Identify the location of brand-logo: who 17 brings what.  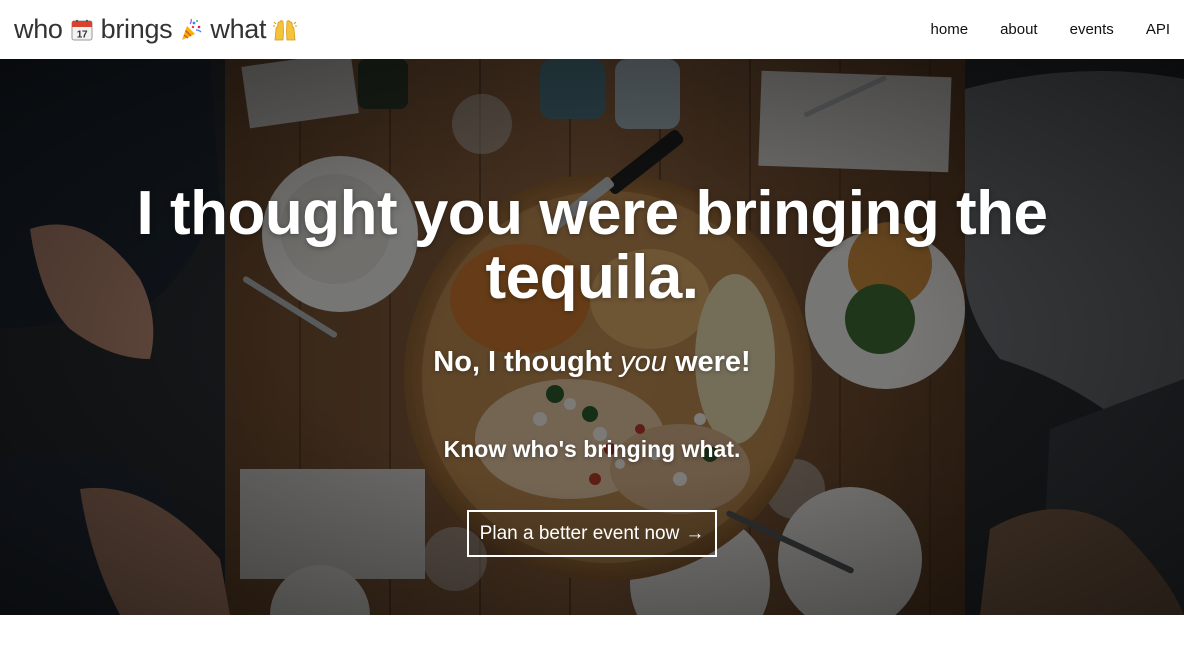
(149, 29).